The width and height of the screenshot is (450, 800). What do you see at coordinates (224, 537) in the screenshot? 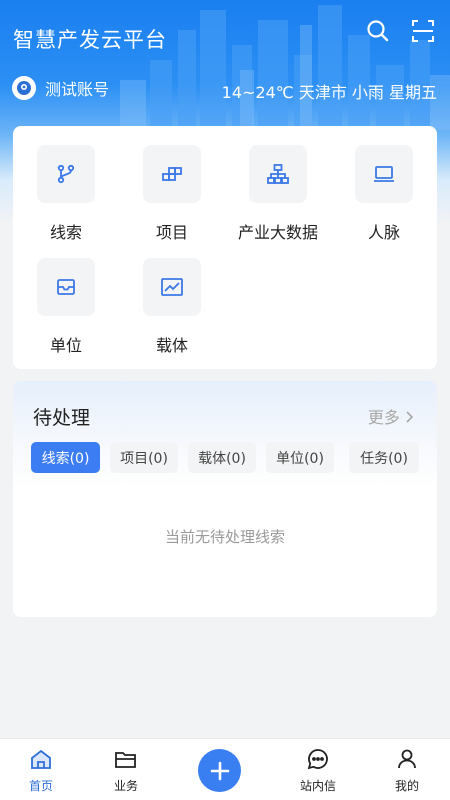
I see `empty-state-text: 当前无待处理线索` at bounding box center [224, 537].